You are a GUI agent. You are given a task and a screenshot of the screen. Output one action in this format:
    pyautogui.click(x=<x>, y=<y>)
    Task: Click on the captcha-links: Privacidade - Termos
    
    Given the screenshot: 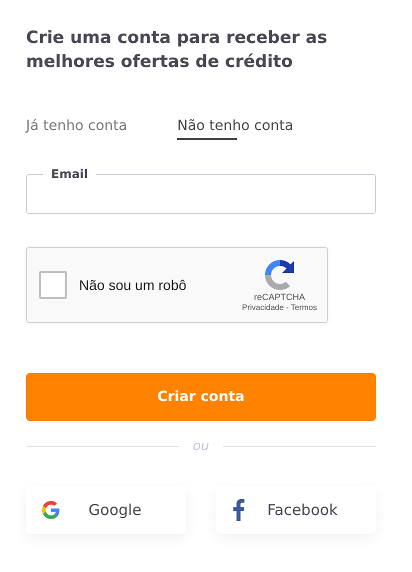 What is the action you would take?
    pyautogui.click(x=279, y=307)
    